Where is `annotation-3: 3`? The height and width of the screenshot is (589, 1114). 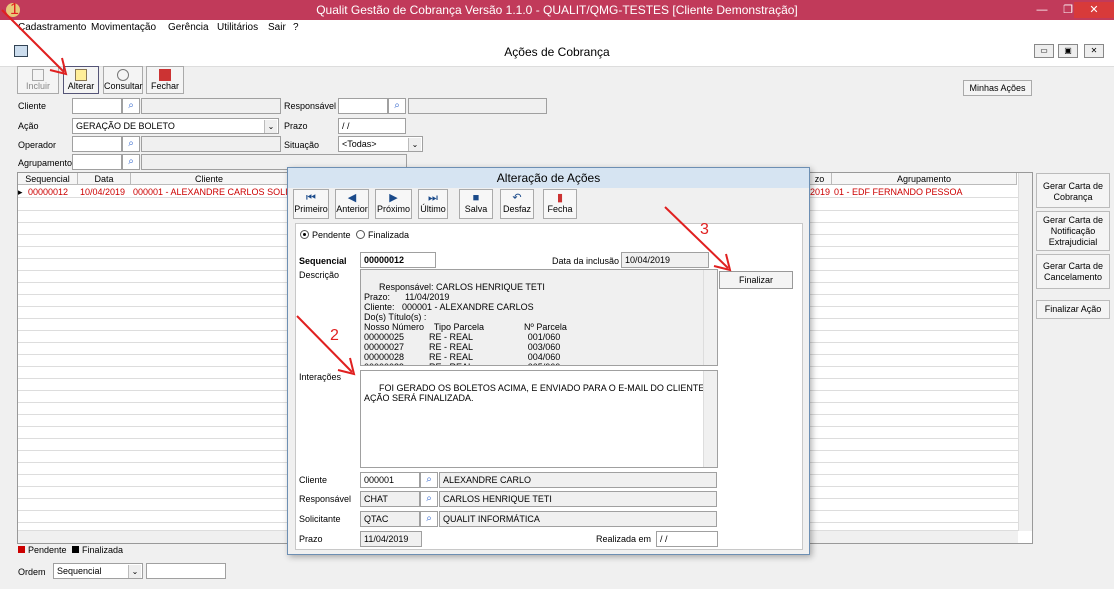
annotation-3: 3 is located at coordinates (704, 229).